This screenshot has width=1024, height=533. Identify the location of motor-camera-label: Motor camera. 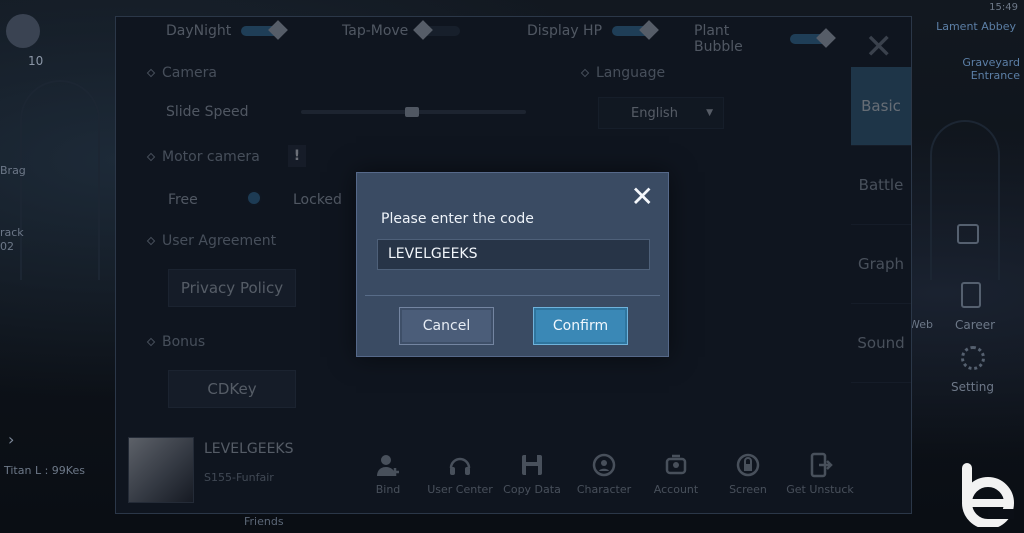
(211, 157).